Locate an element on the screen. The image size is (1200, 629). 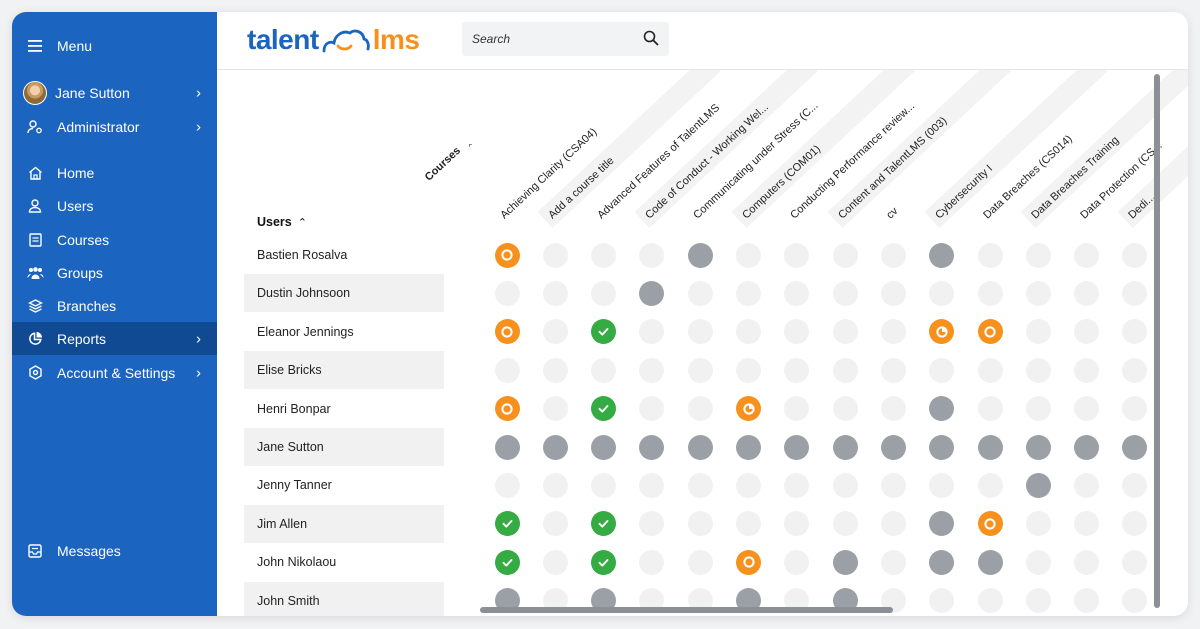
user-name-cell: Jenny Tanner is located at coordinates (294, 485).